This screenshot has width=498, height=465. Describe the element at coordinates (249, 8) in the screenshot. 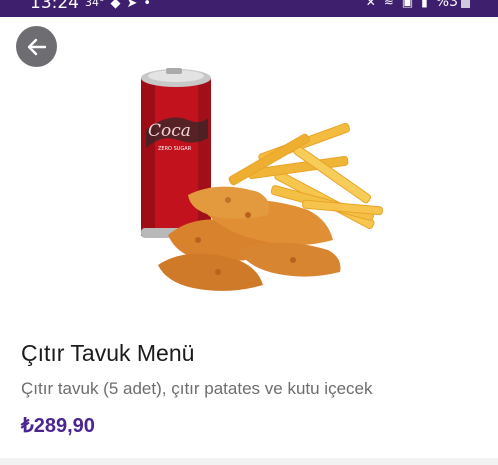

I see `status-bar: 13:24 34° ◆ ➤ • ✕ ≈ ▣ ▮ %3` at that location.